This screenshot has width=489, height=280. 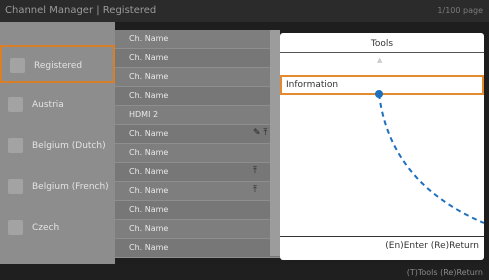 What do you see at coordinates (444, 272) in the screenshot?
I see `footer-key-hints: (T)Tools (Re)Return` at bounding box center [444, 272].